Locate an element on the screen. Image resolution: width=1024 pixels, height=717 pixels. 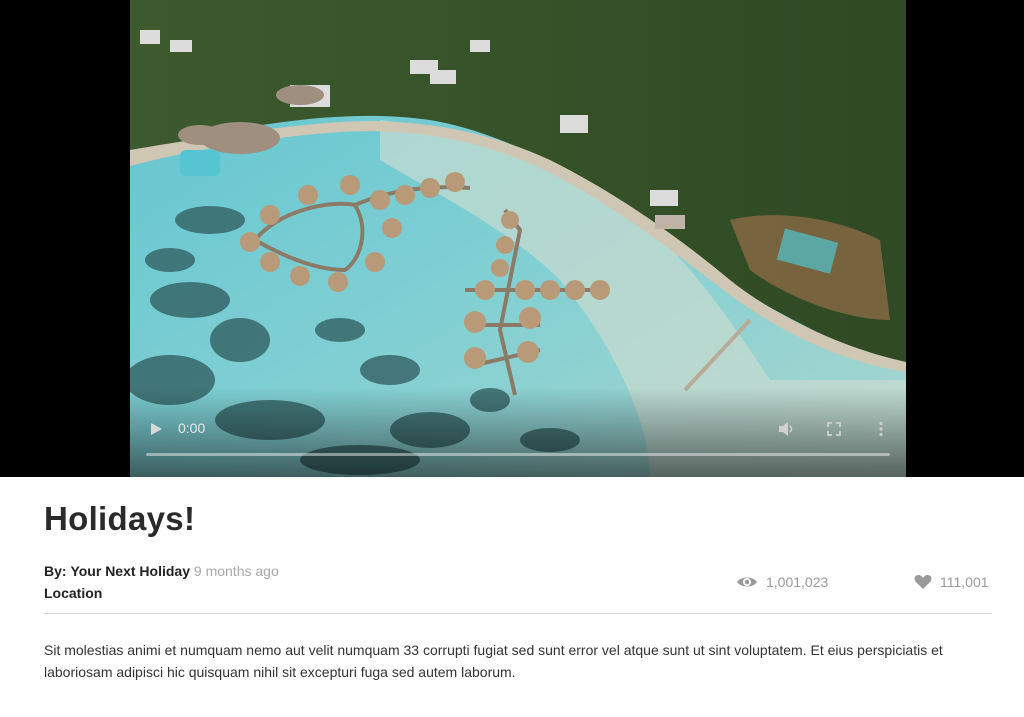
views-count: 1,001,023 is located at coordinates (782, 582).